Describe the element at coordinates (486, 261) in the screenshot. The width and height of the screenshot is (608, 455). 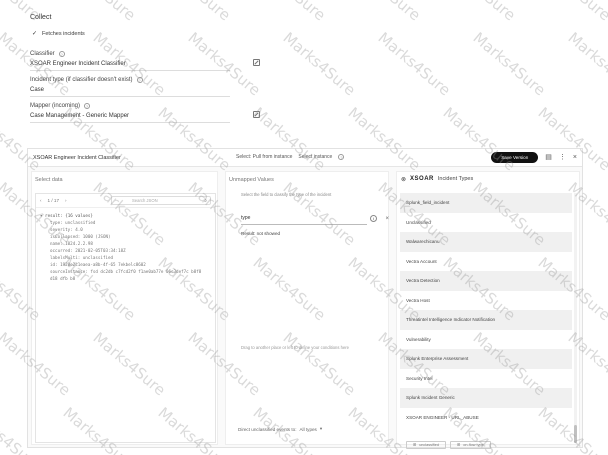
I see `incident-type-item: Vectra Account` at that location.